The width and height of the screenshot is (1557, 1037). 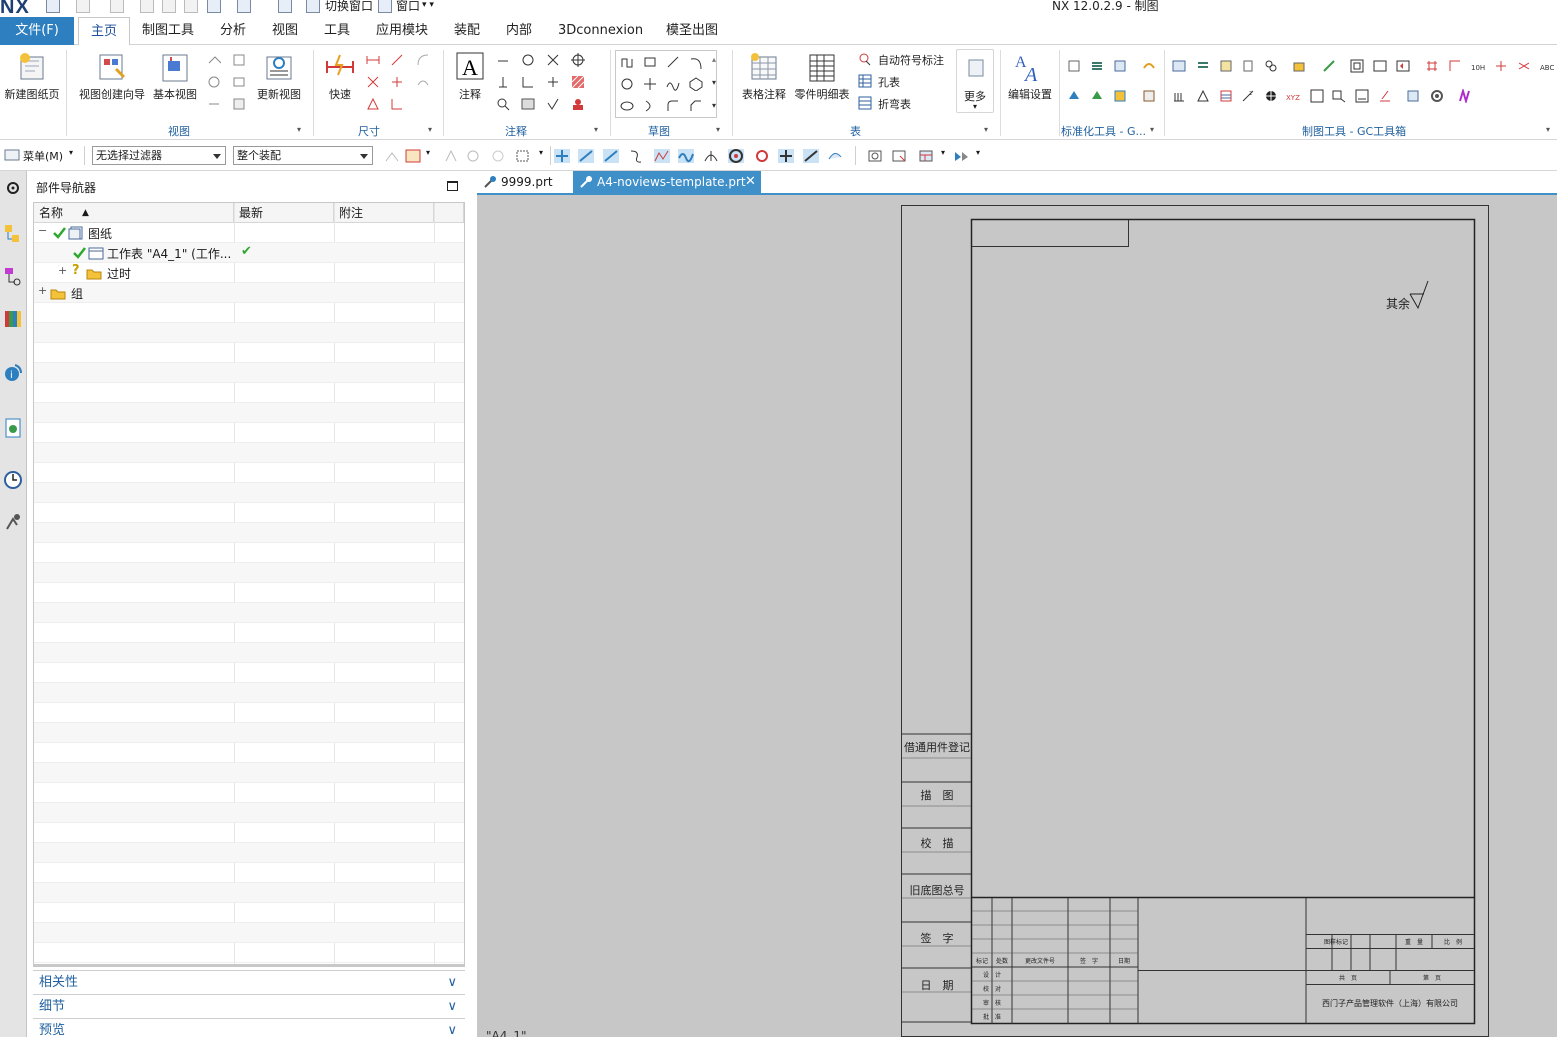 What do you see at coordinates (1357, 66) in the screenshot?
I see `gc-tool-8-icon` at bounding box center [1357, 66].